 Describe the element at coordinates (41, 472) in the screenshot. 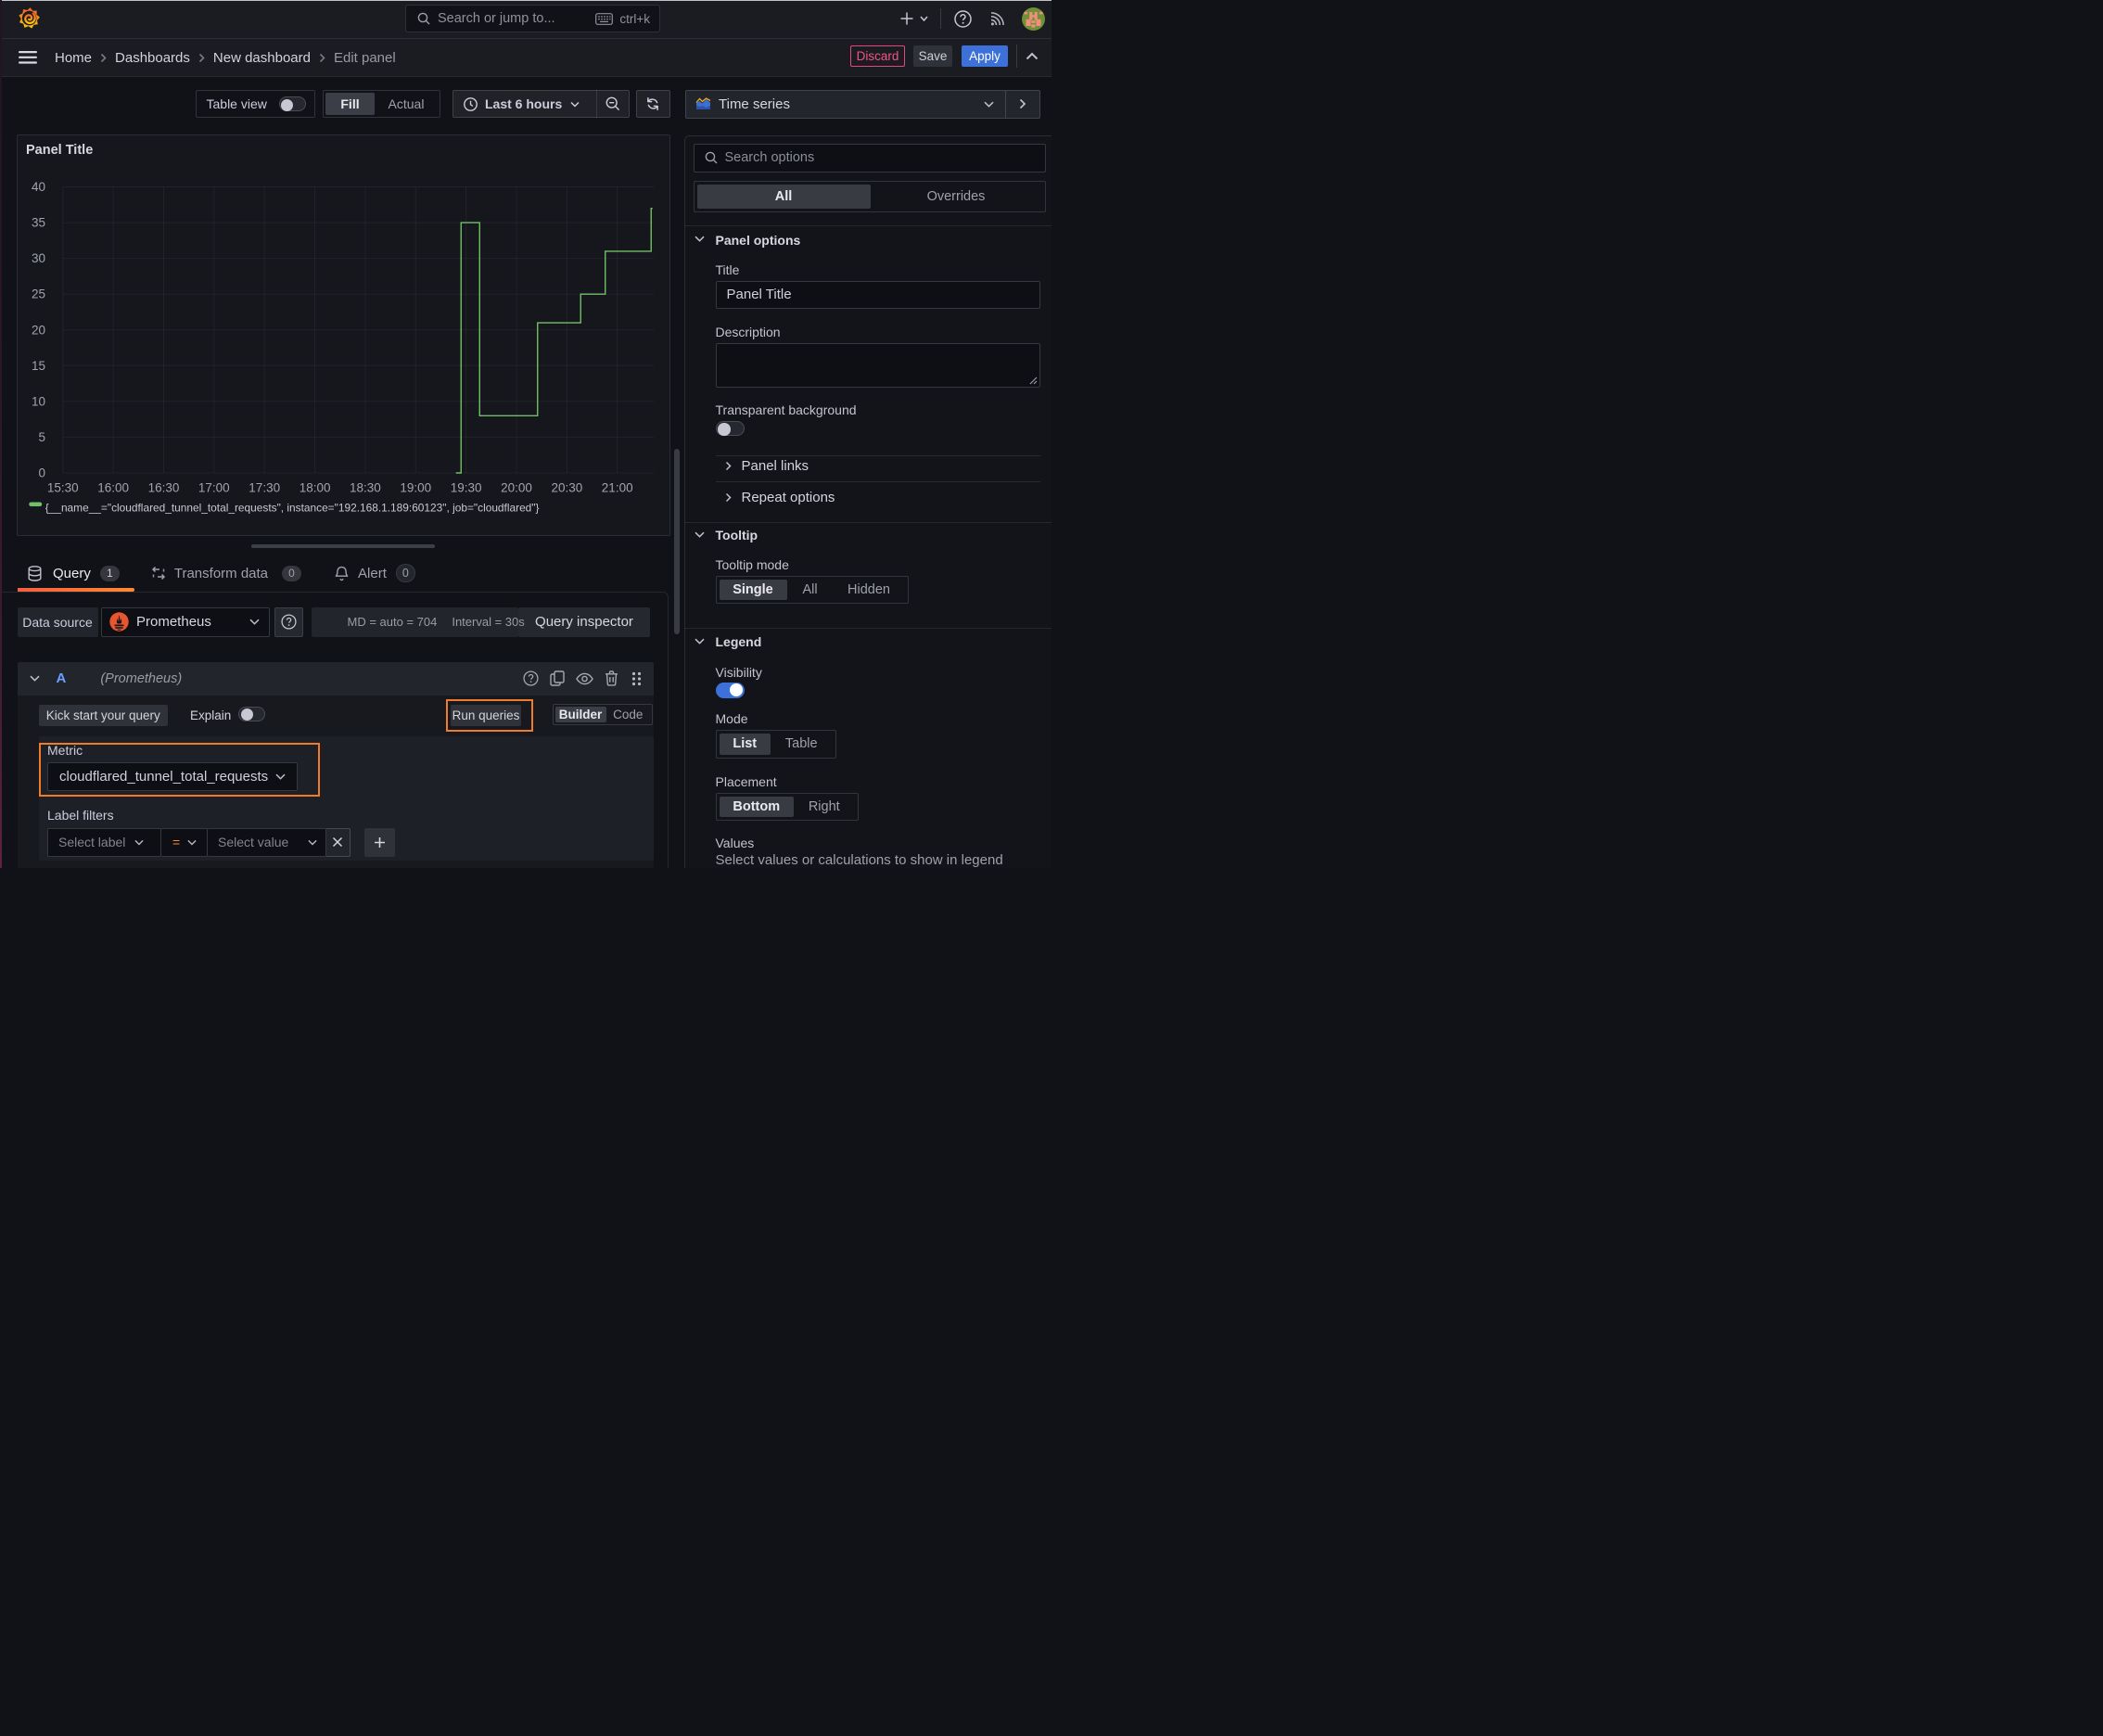

I see `svg-text: 0` at that location.